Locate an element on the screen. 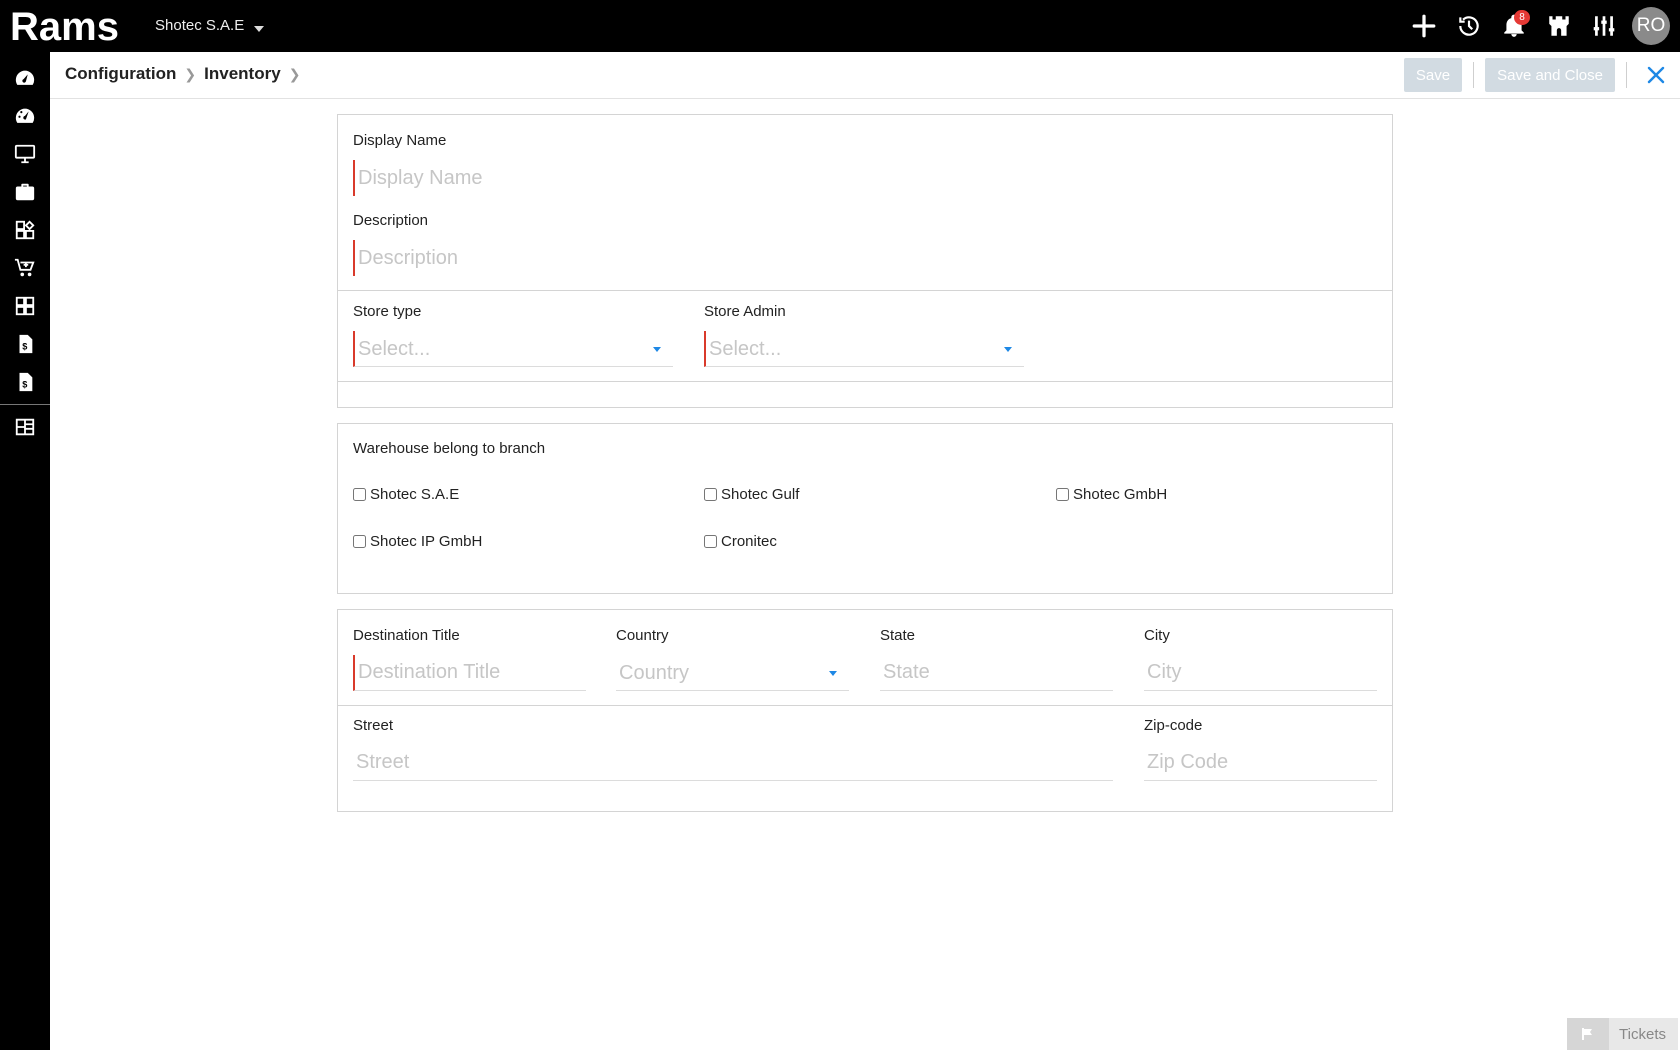  close-icon is located at coordinates (1656, 75).